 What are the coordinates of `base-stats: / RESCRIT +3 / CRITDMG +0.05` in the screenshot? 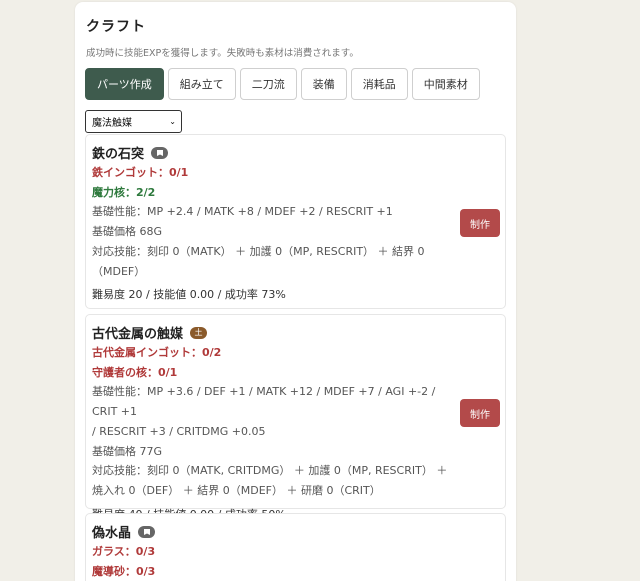 It's located at (179, 431).